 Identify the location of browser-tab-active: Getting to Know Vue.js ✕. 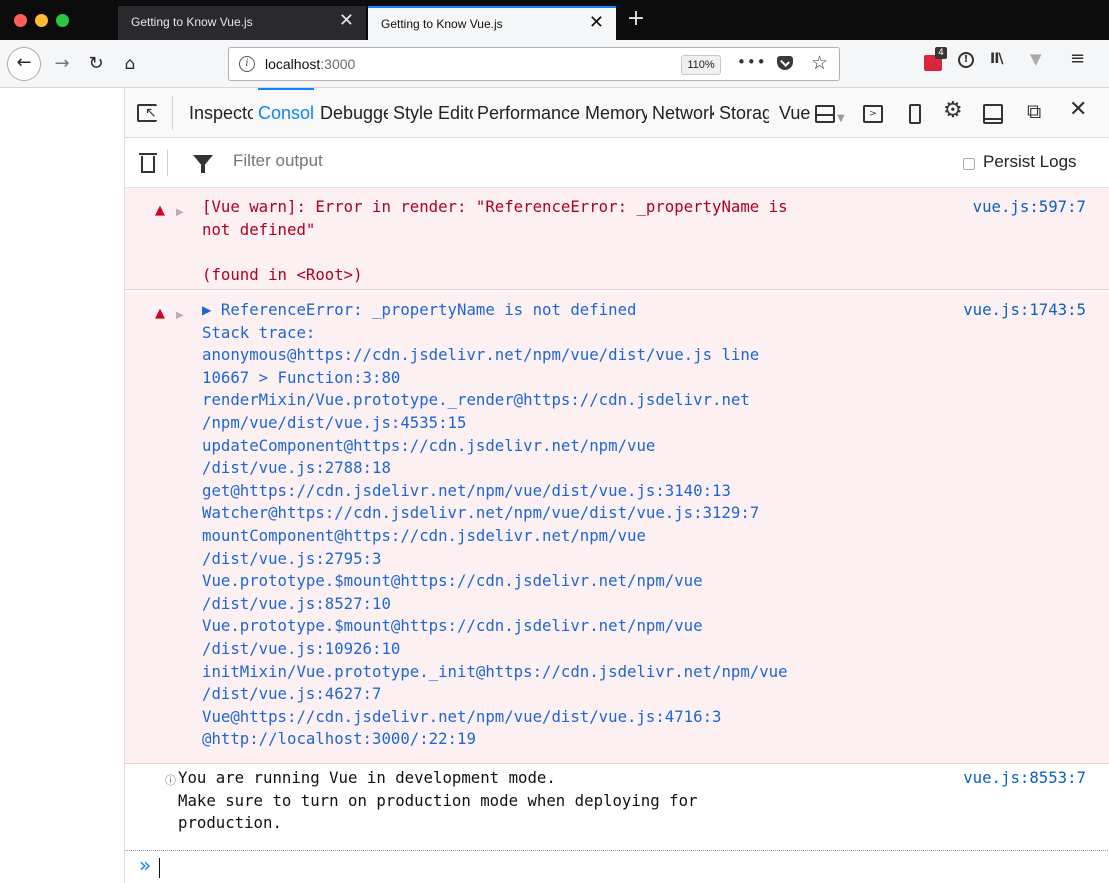
(492, 23).